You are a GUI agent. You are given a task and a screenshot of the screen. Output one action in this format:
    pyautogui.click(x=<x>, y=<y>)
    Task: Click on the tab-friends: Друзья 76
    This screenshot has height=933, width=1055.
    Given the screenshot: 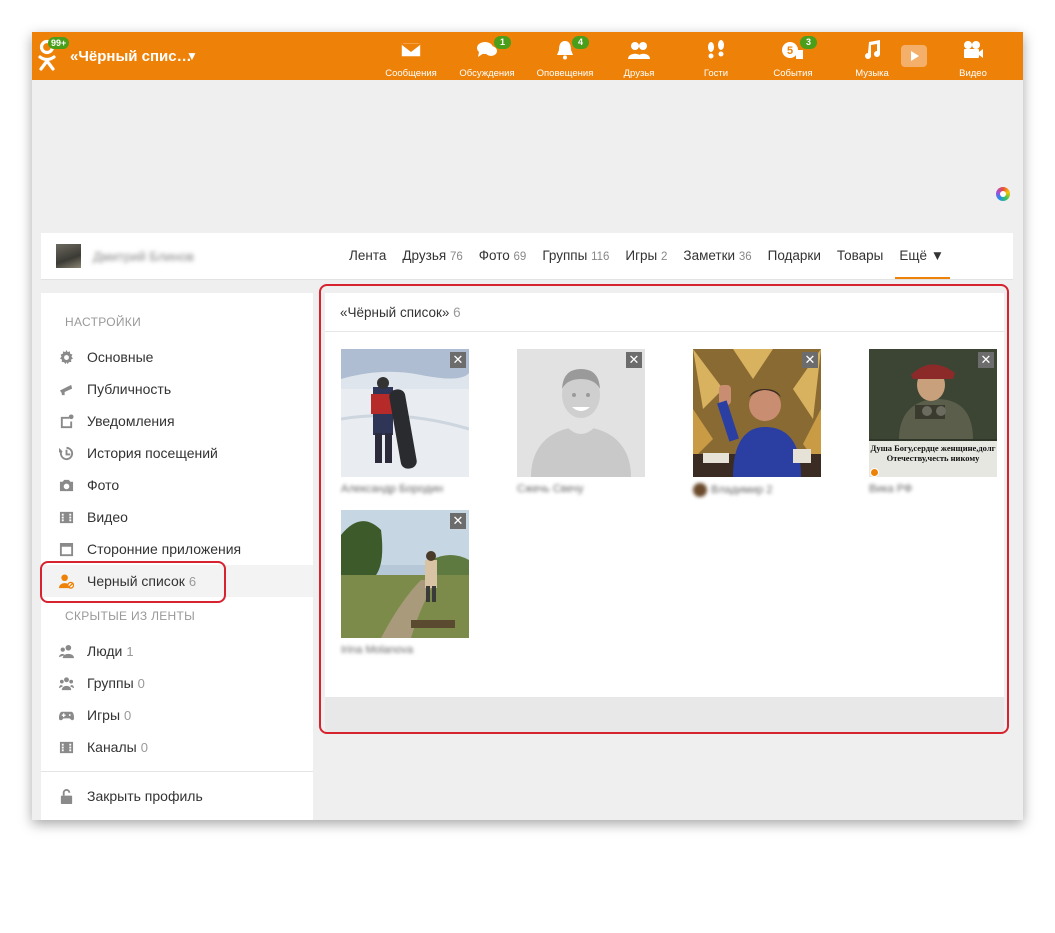 What is the action you would take?
    pyautogui.click(x=432, y=255)
    